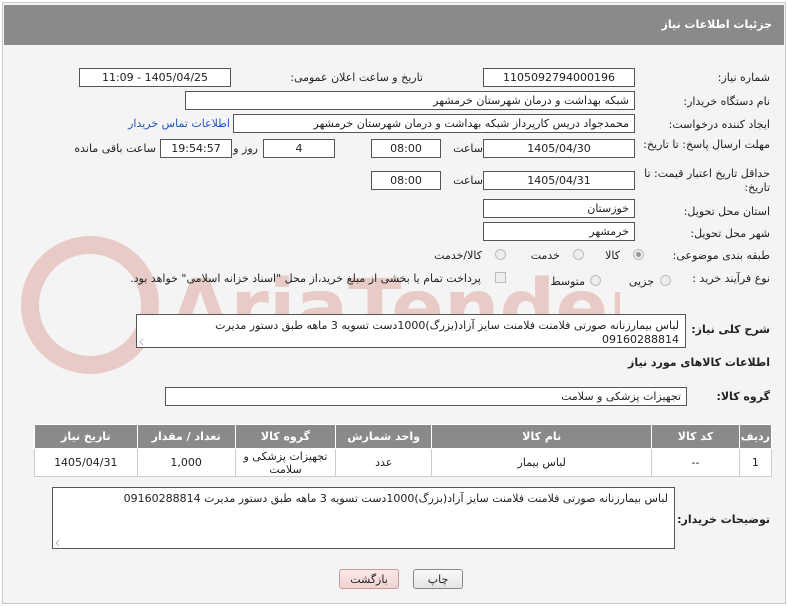  I want to click on buyer-org-label: نام دستگاه خریدار:, so click(726, 101).